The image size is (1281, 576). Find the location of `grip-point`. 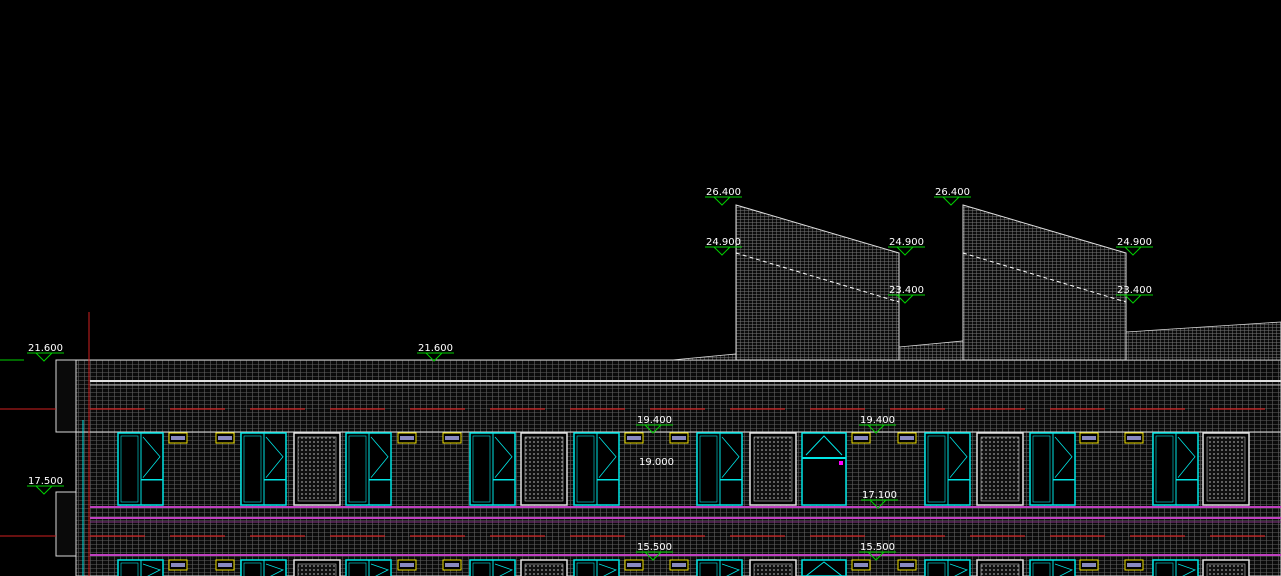

grip-point is located at coordinates (841, 463).